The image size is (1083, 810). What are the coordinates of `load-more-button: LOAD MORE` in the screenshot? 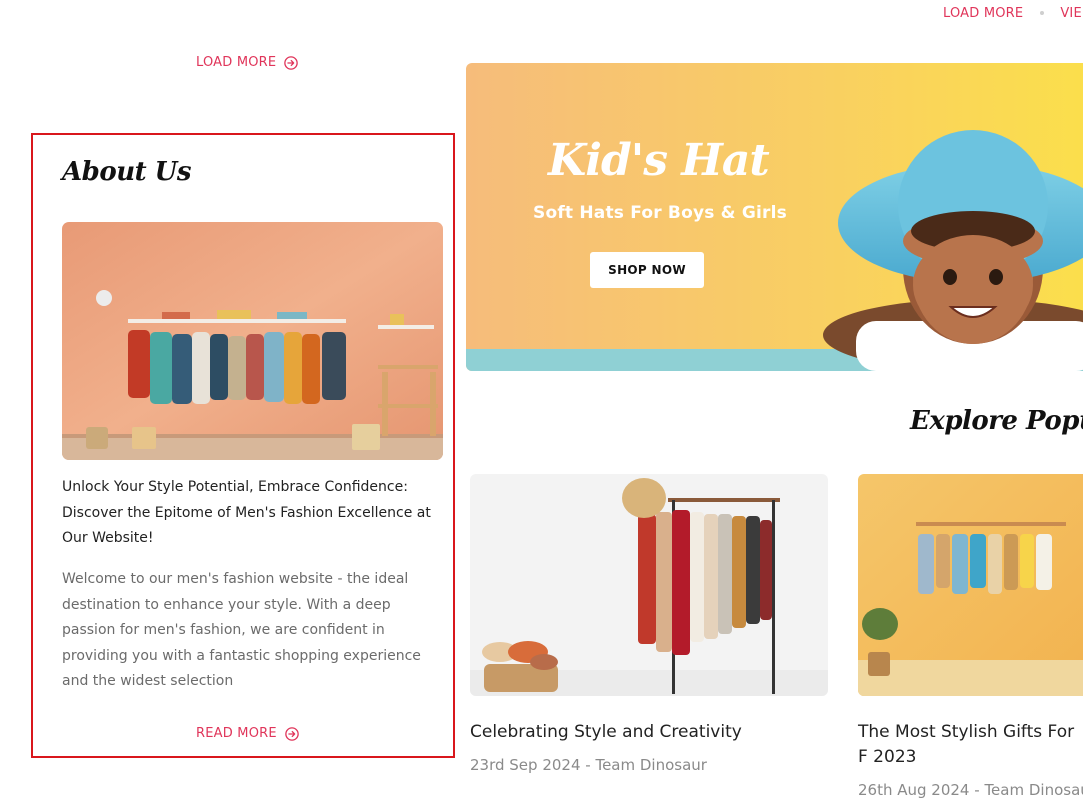 It's located at (247, 62).